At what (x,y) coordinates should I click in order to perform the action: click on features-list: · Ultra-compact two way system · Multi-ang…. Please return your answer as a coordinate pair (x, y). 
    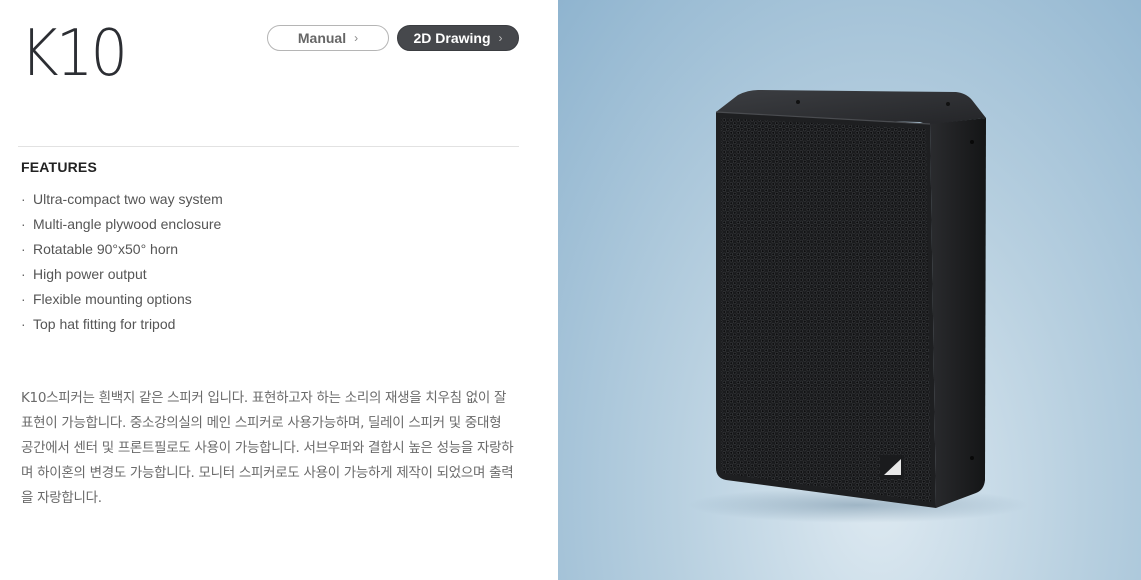
    Looking at the image, I should click on (122, 263).